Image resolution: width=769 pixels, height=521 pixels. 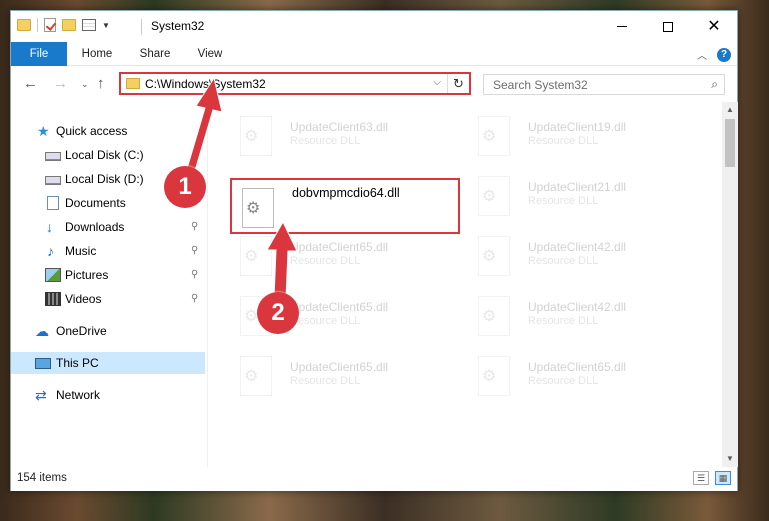 I want to click on step-1-badge: 1, so click(x=185, y=187).